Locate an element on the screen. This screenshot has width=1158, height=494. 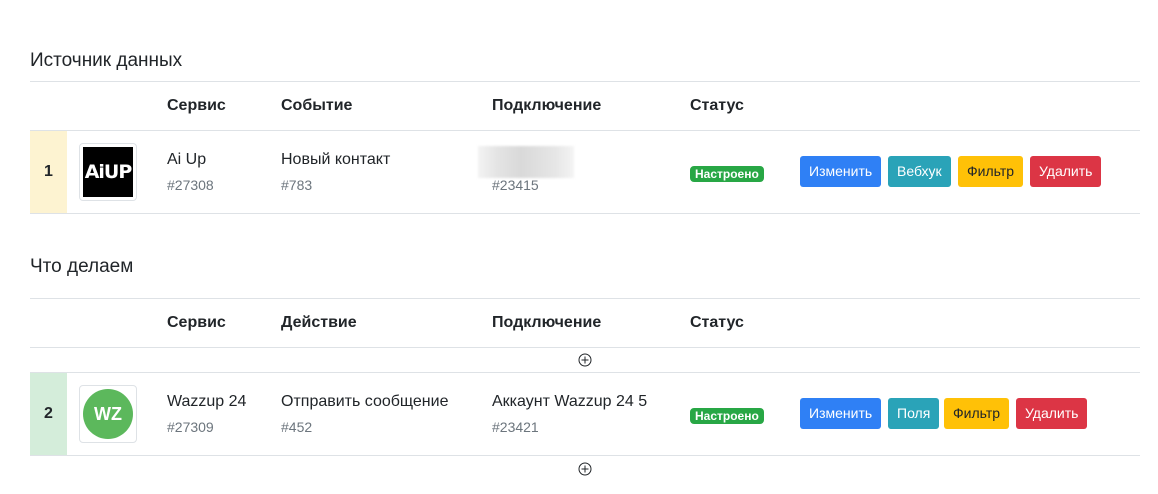
service-id: #27309 is located at coordinates (190, 427).